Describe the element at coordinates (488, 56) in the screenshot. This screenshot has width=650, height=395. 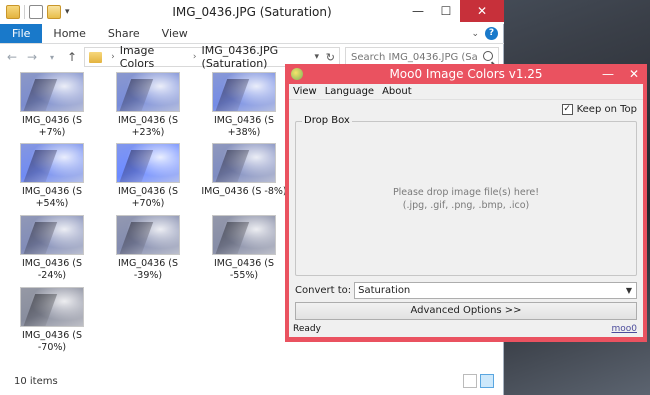
I see `search-icon` at that location.